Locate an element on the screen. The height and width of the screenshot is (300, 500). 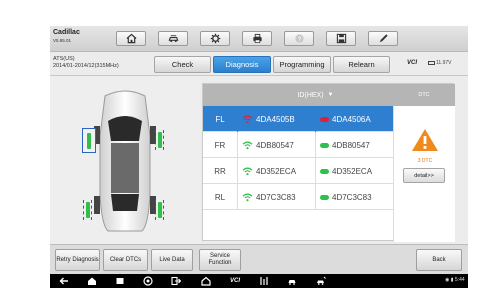
home-icon is located at coordinates (131, 38).